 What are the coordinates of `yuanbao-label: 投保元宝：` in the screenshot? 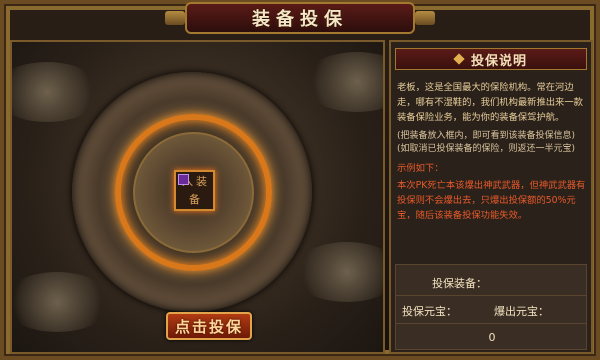 It's located at (429, 311).